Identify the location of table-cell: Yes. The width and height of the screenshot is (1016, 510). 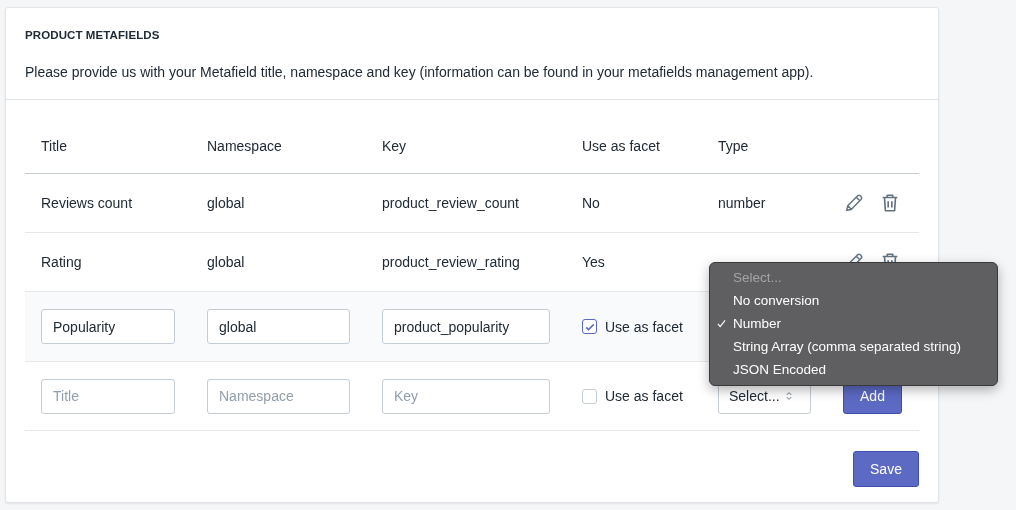
(593, 262).